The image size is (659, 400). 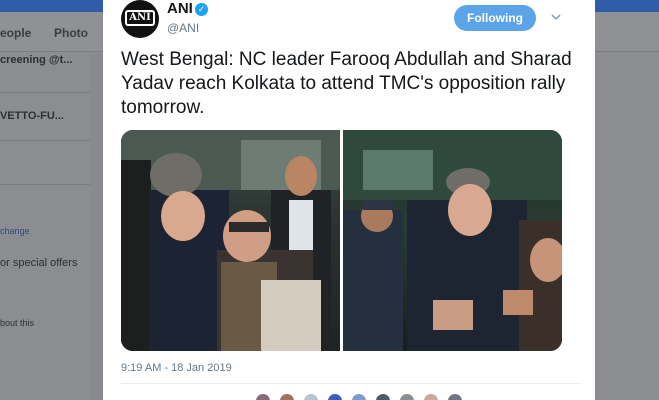 I want to click on verified-badge-icon: ✓, so click(x=201, y=9).